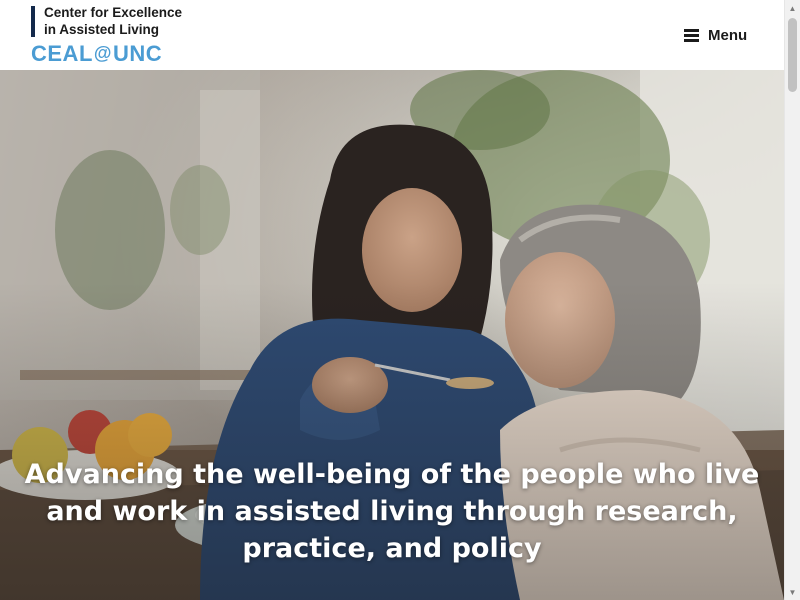  I want to click on logo-line-2: in Assisted Living, so click(102, 29).